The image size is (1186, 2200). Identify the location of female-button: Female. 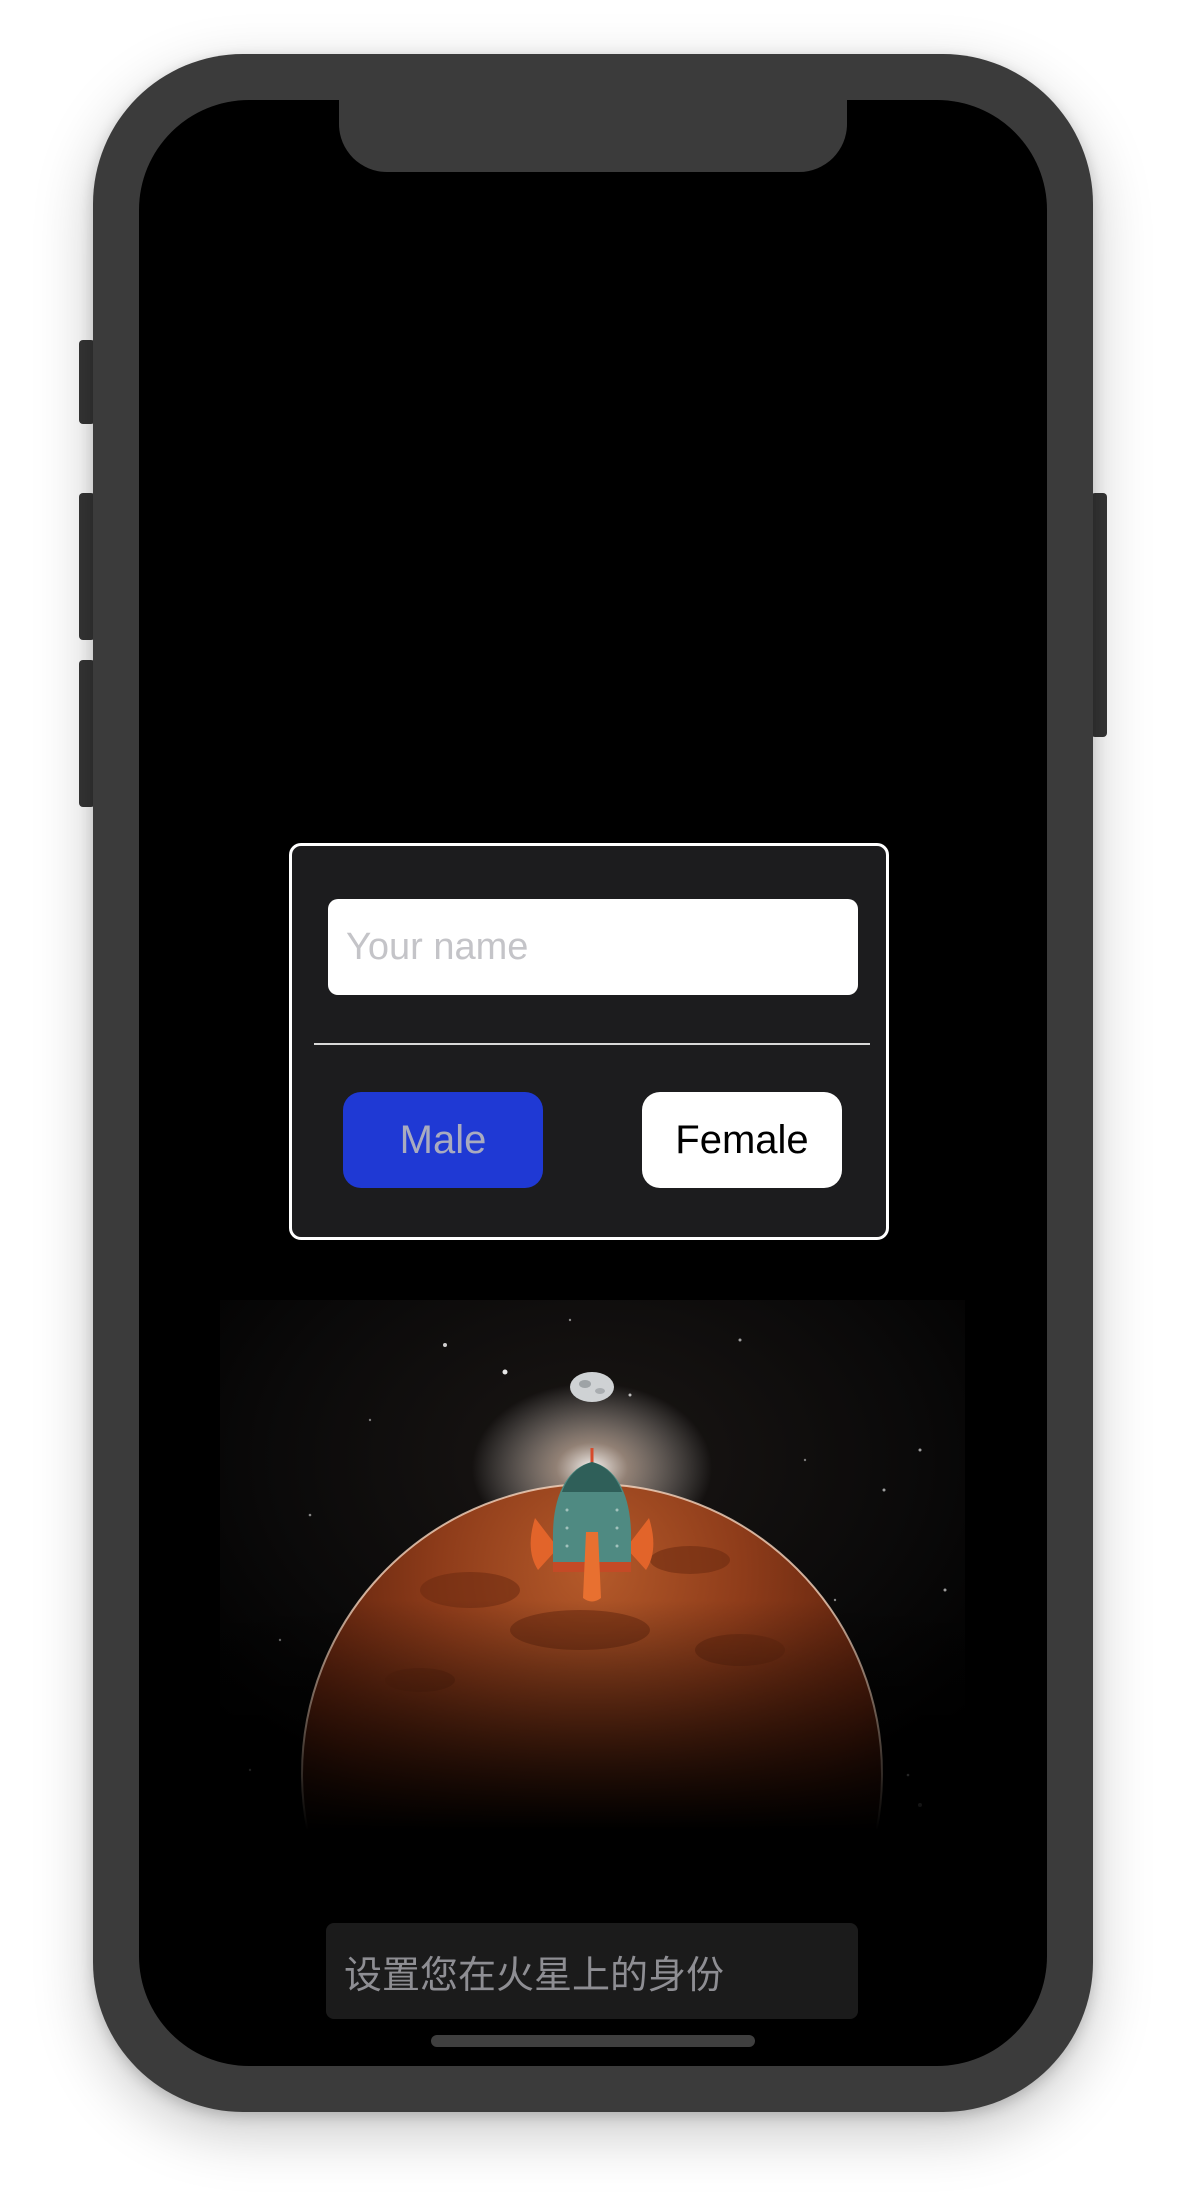
(742, 1140).